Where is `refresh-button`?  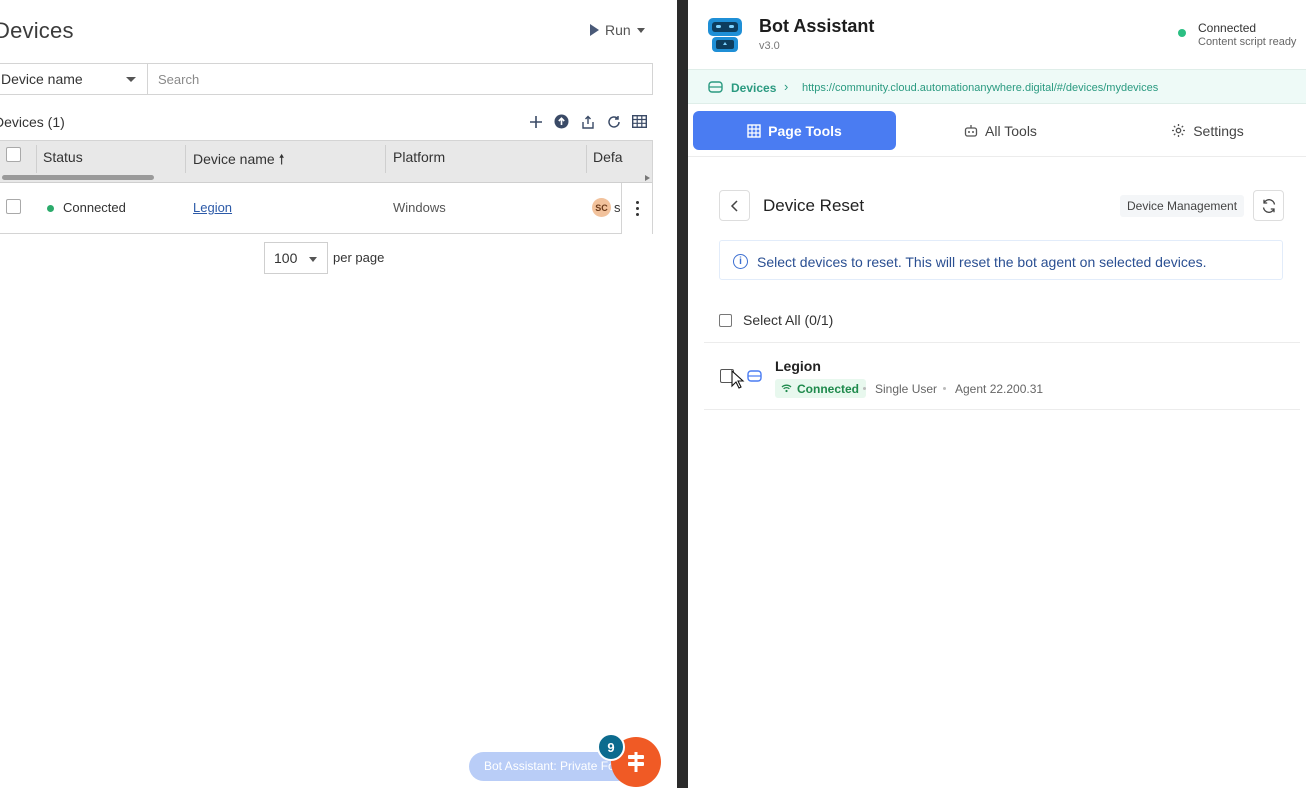
refresh-button is located at coordinates (1268, 205).